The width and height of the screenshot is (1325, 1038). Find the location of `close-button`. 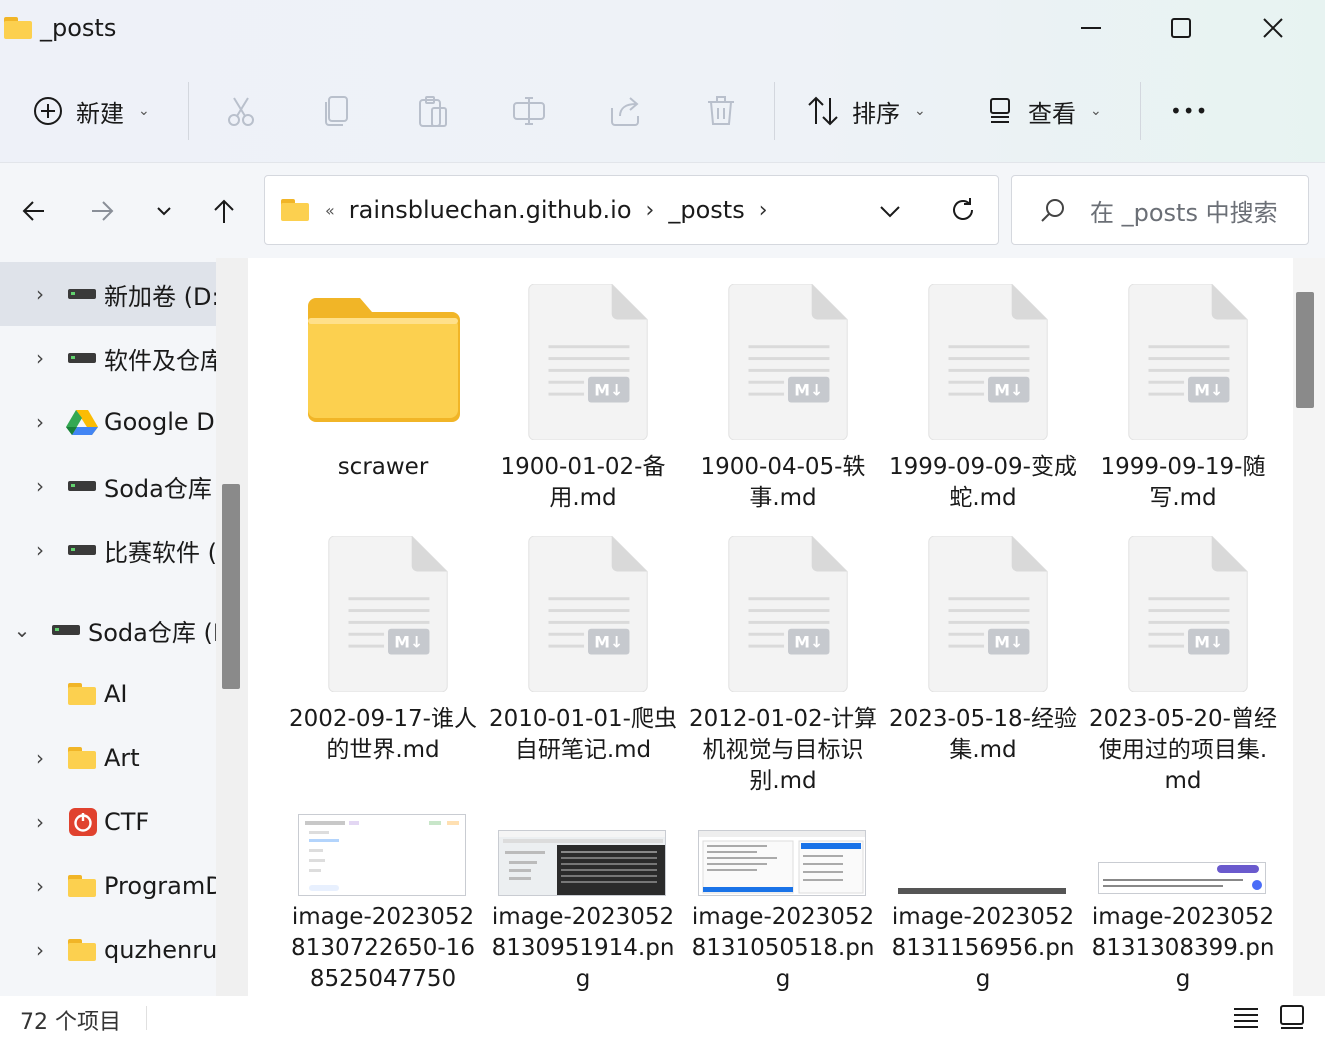

close-button is located at coordinates (1273, 28).